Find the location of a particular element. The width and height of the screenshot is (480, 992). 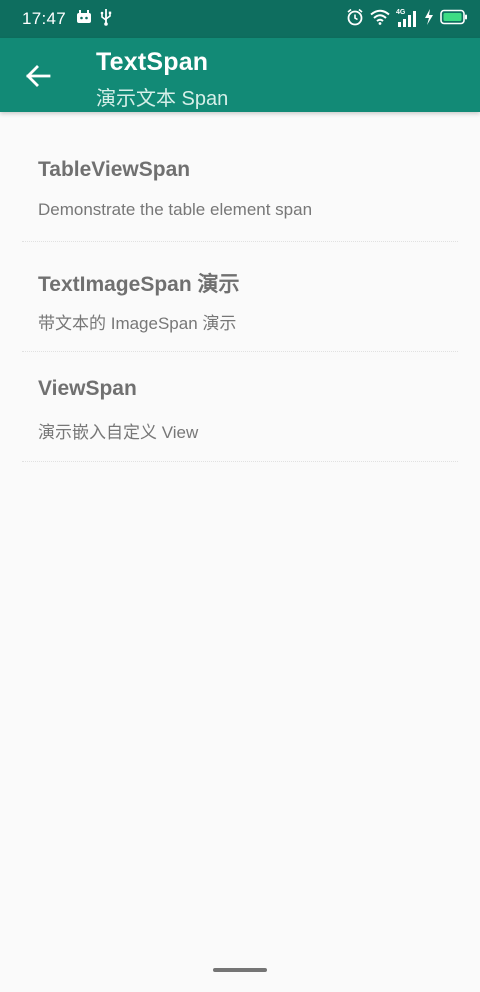

list-item-title: ViewSpan is located at coordinates (87, 388).